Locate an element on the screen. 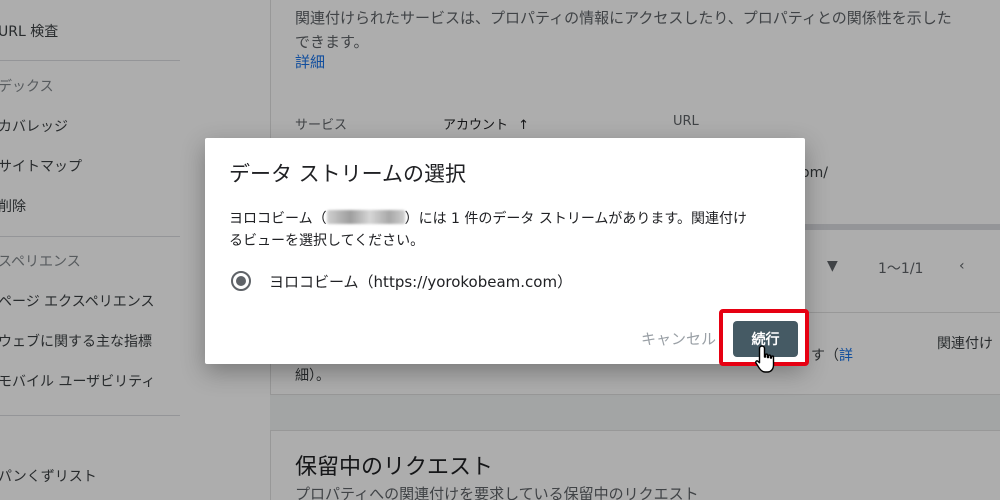 This screenshot has width=1000, height=500. dialog-body-line-2: るビューを選択してください。 is located at coordinates (327, 241).